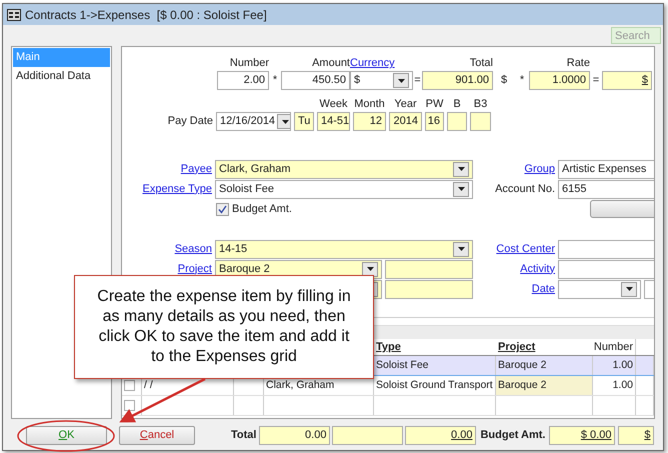 Image resolution: width=668 pixels, height=453 pixels. What do you see at coordinates (344, 169) in the screenshot?
I see `dropdown-field: Clark, Graham` at bounding box center [344, 169].